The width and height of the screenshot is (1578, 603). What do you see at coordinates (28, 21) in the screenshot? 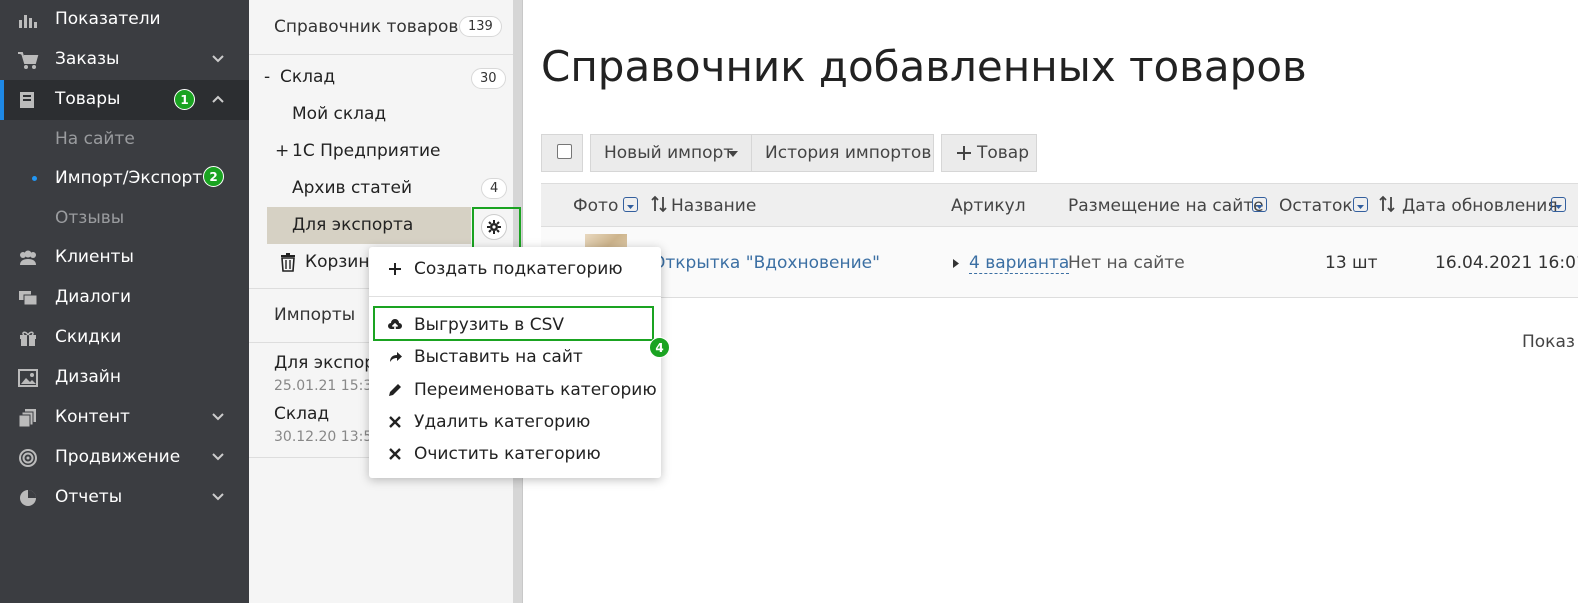
I see `chart-bar-icon` at bounding box center [28, 21].